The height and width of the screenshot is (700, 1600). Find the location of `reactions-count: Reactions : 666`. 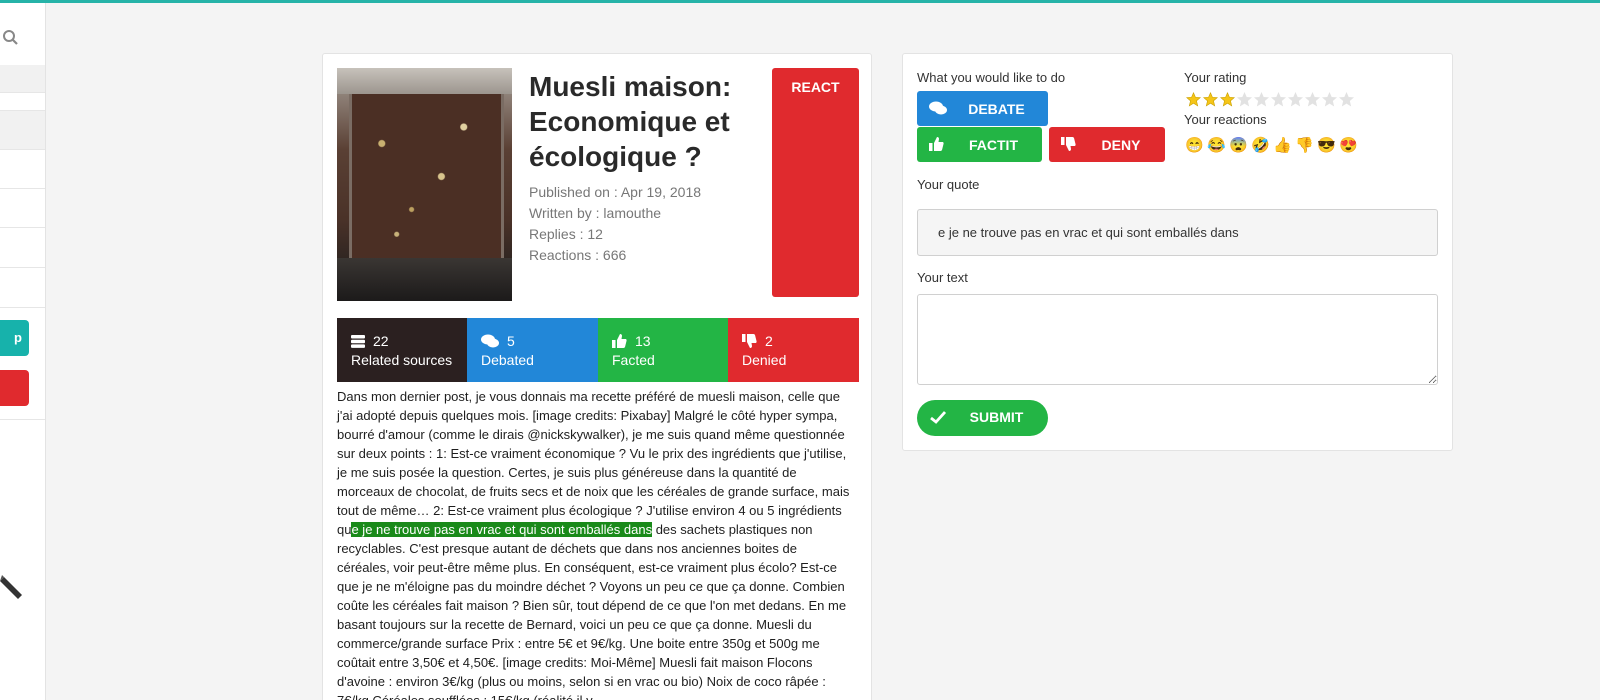

reactions-count: Reactions : 666 is located at coordinates (578, 255).